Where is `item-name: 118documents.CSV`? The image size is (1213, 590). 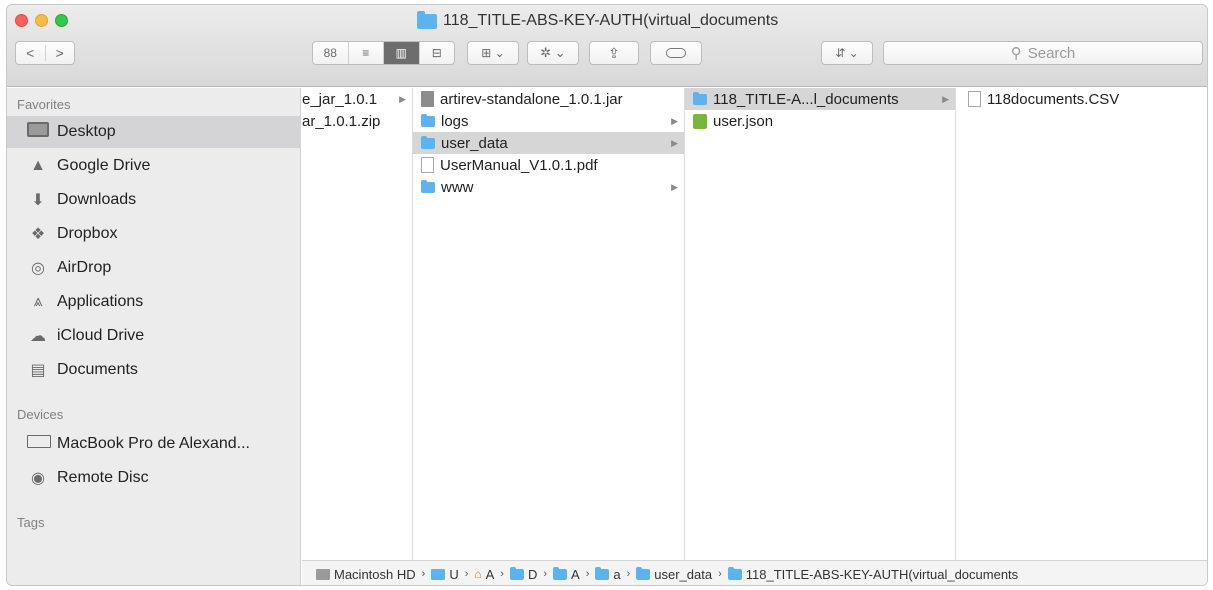
item-name: 118documents.CSV is located at coordinates (1053, 99).